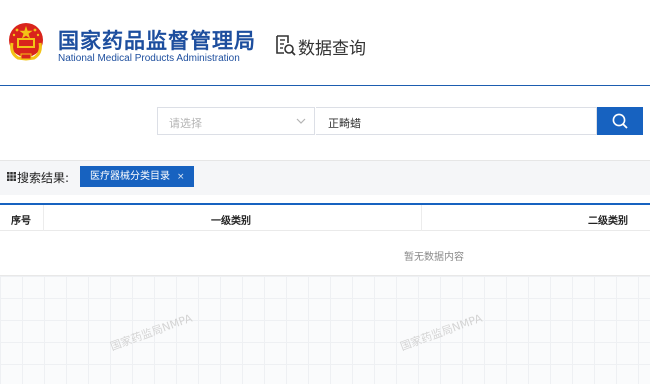  I want to click on brand-title: 国家药品监督管理局, so click(157, 40).